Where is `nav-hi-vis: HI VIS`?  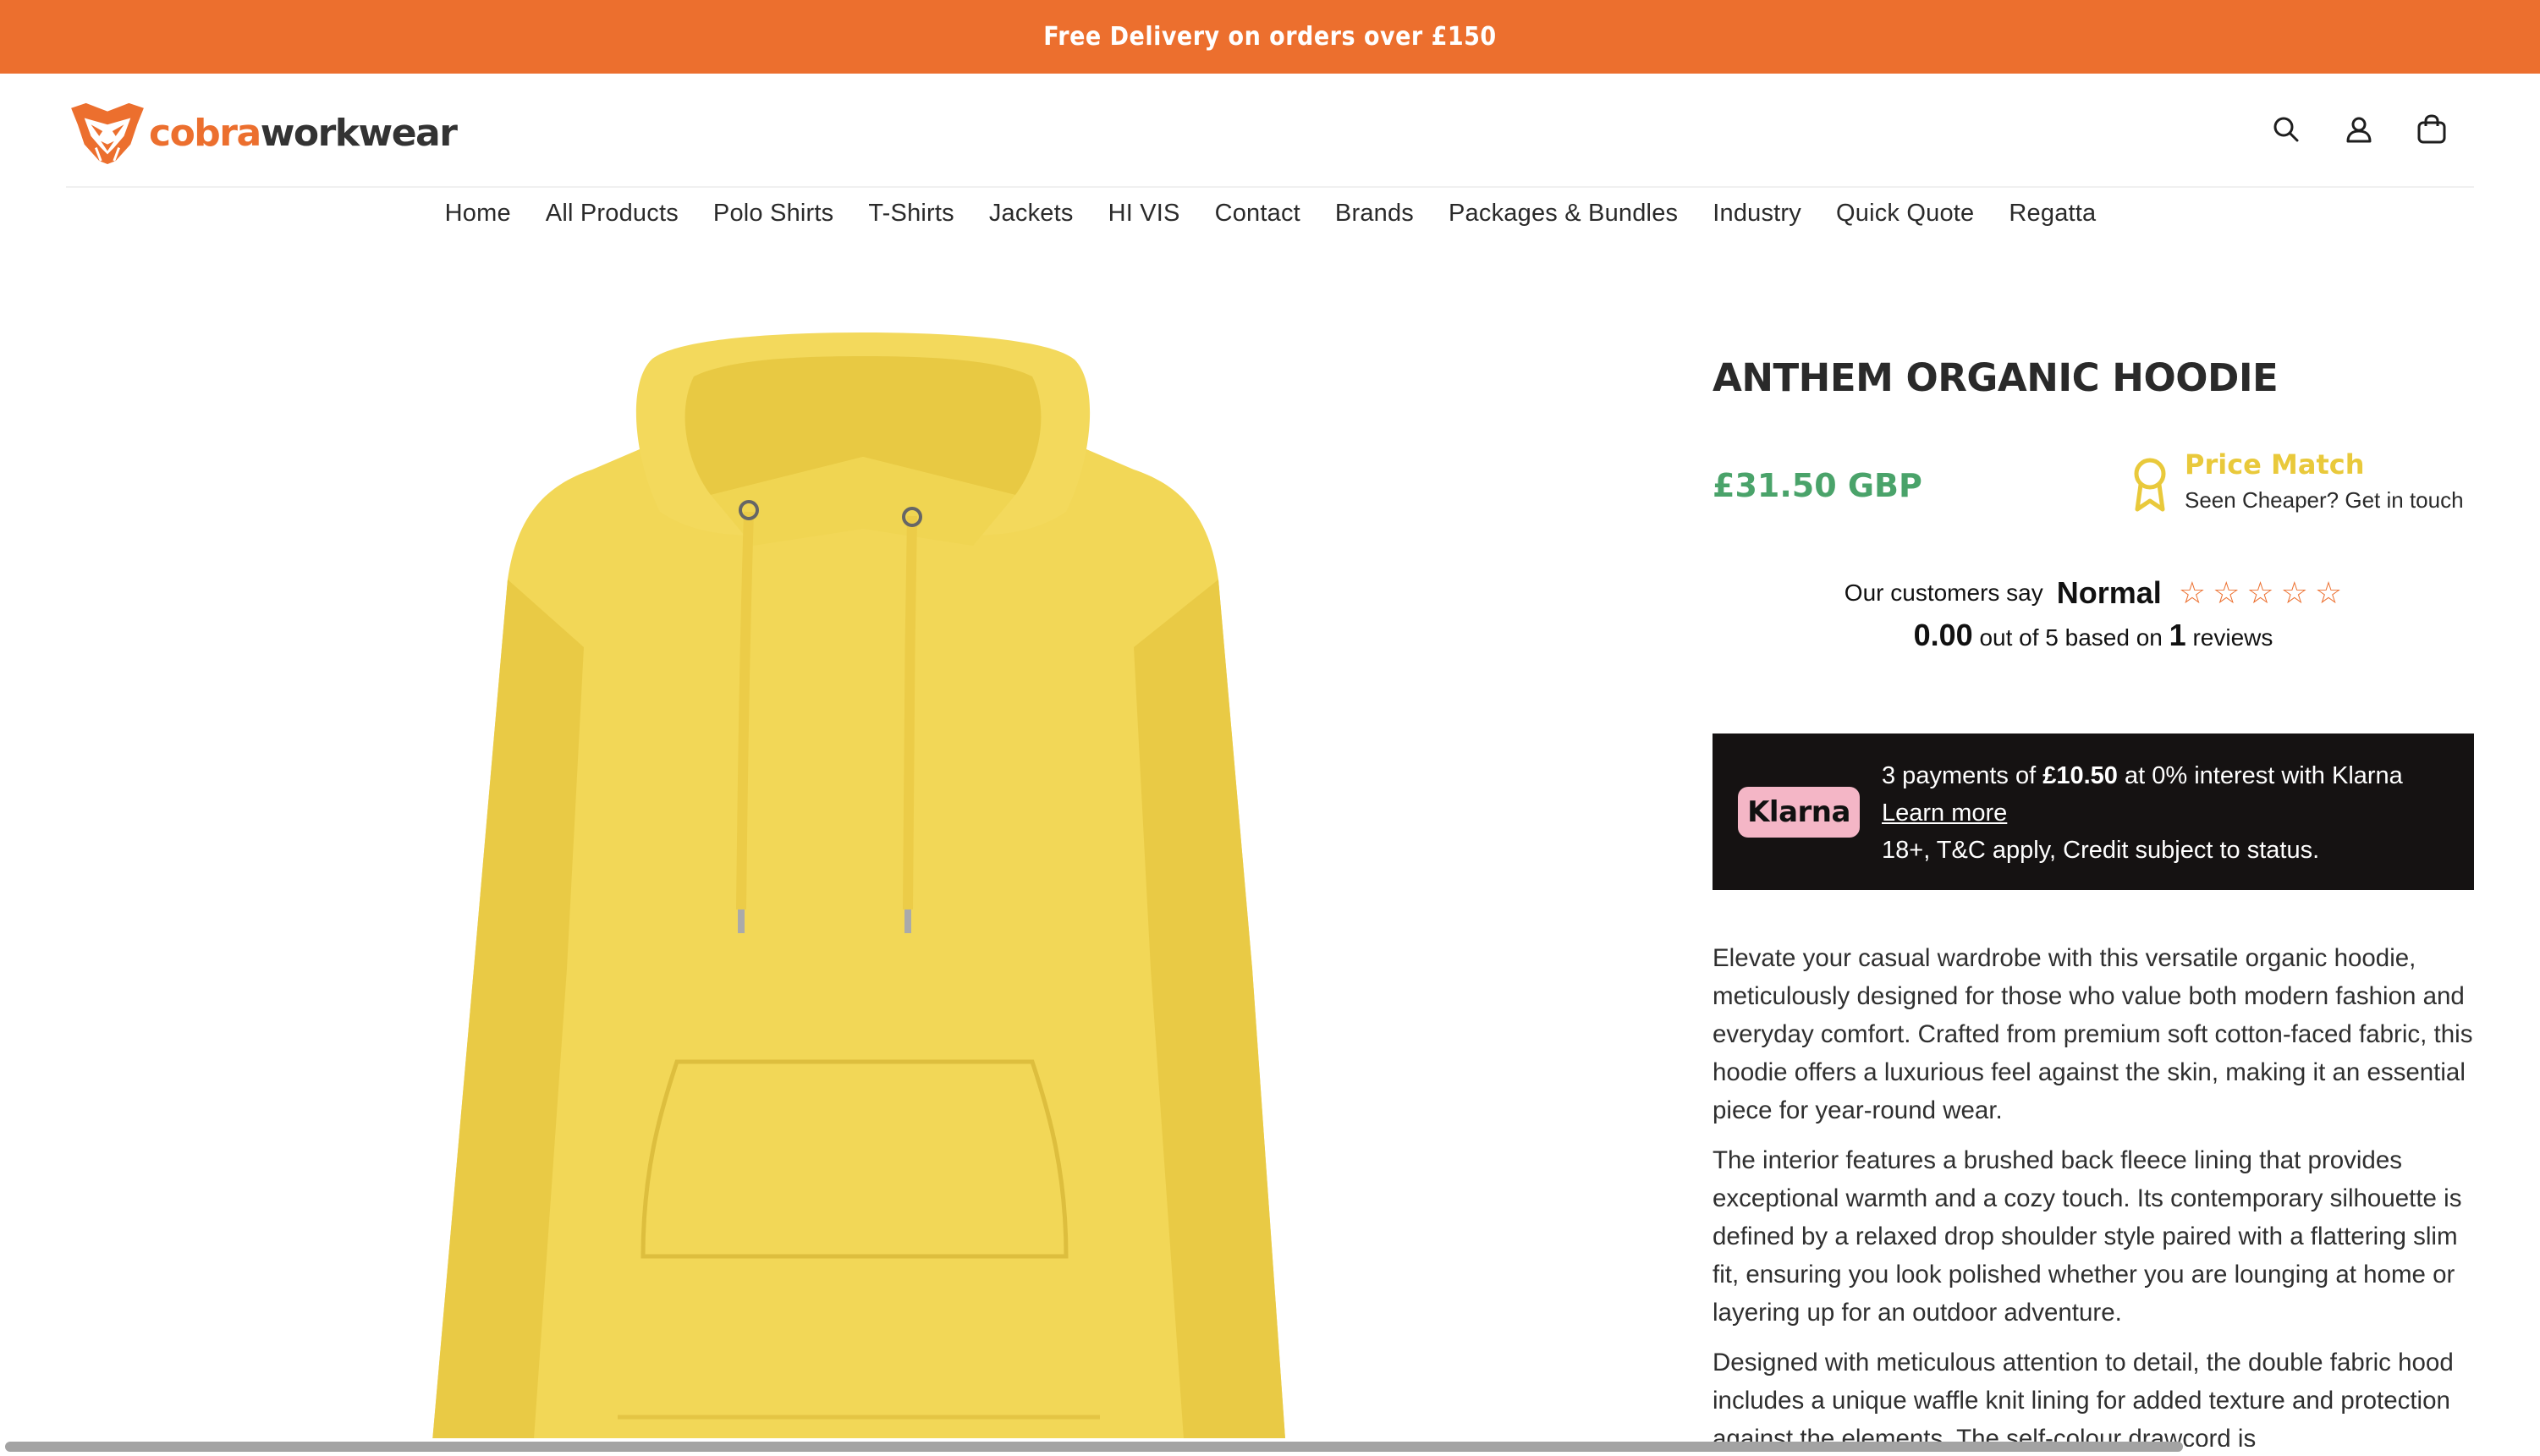
nav-hi-vis: HI VIS is located at coordinates (1144, 214).